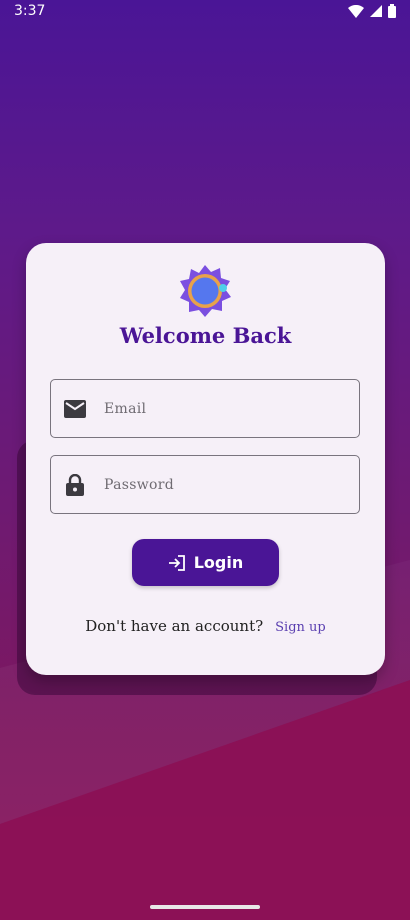  I want to click on wifi-icon, so click(356, 11).